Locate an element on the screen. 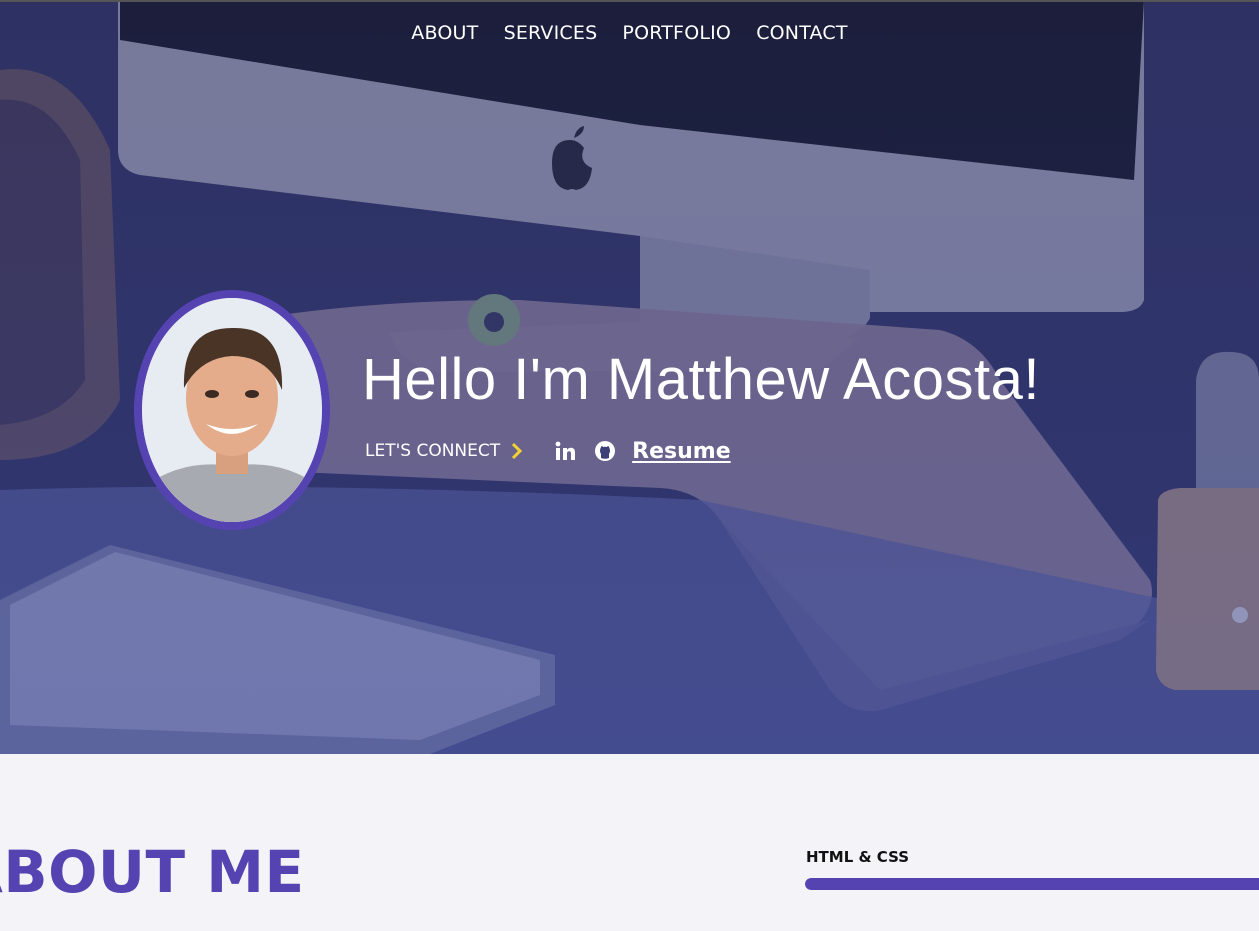 The image size is (1259, 931). linkedin-icon is located at coordinates (565, 451).